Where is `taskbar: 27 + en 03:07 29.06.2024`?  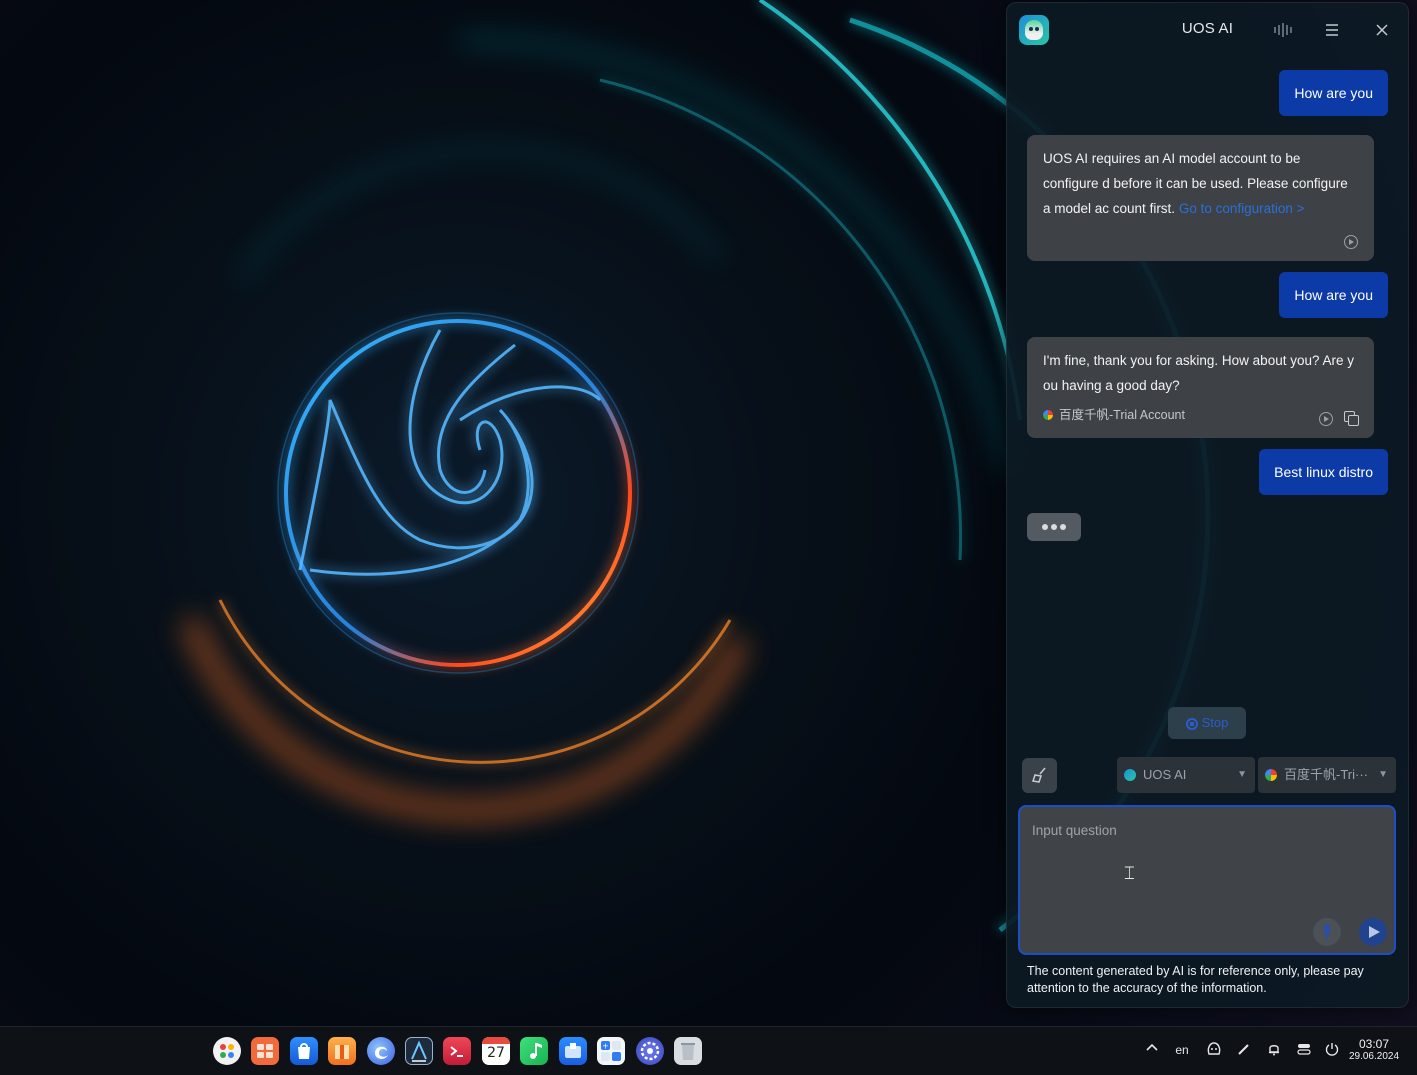 taskbar: 27 + en 03:07 29.06.2024 is located at coordinates (708, 1050).